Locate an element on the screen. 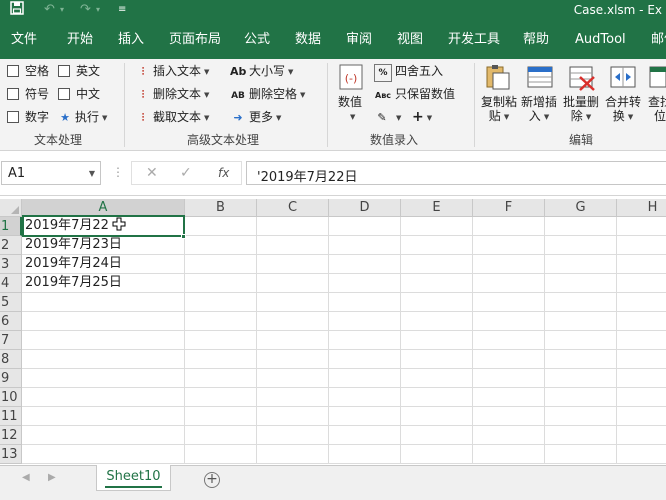 Image resolution: width=666 pixels, height=500 pixels. row-header-11: 11 is located at coordinates (11, 416).